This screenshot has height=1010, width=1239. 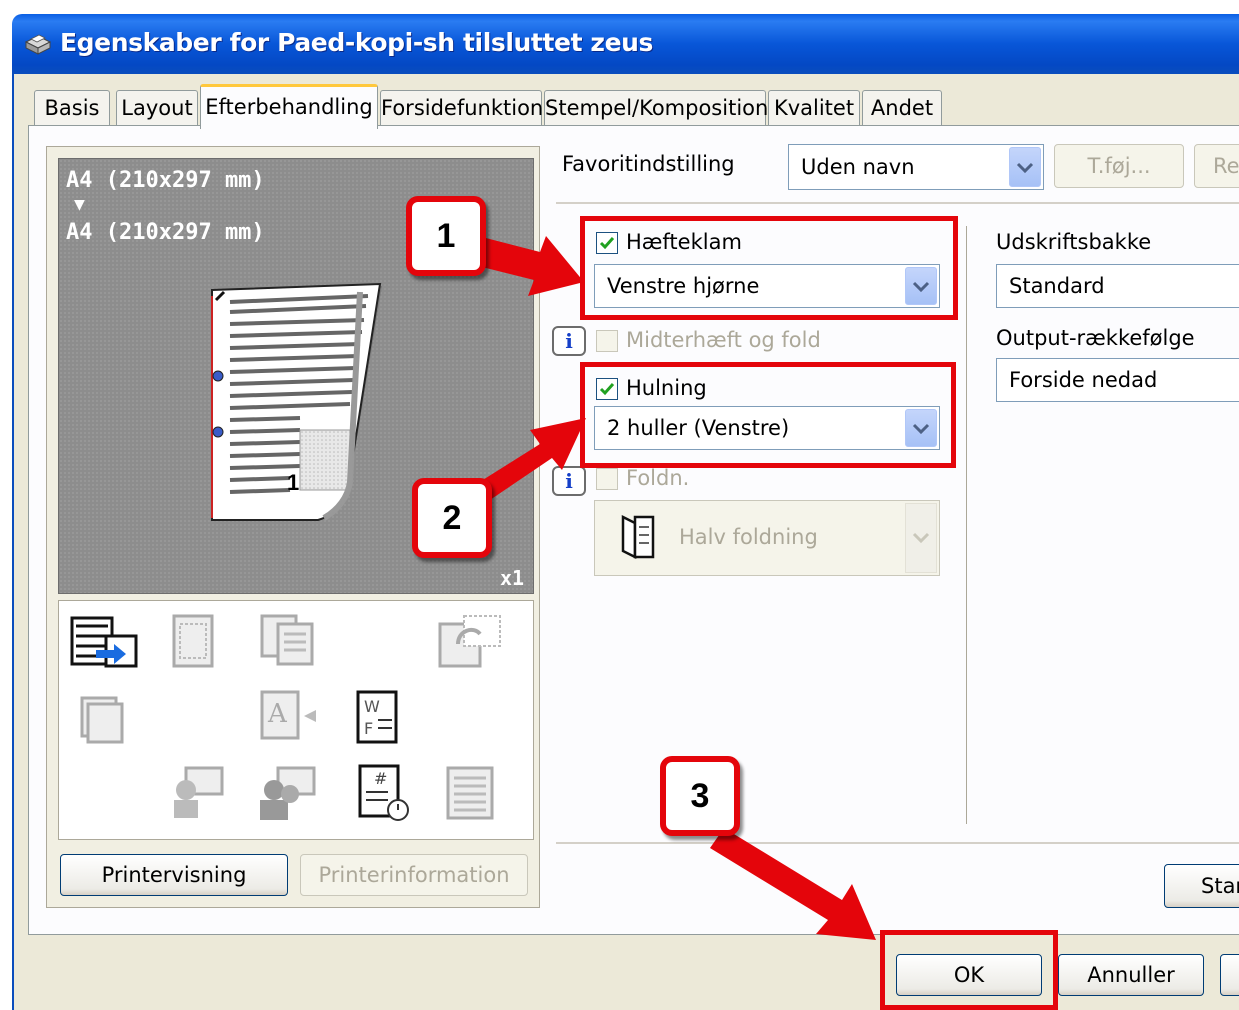 I want to click on callout-2: 2, so click(x=452, y=518).